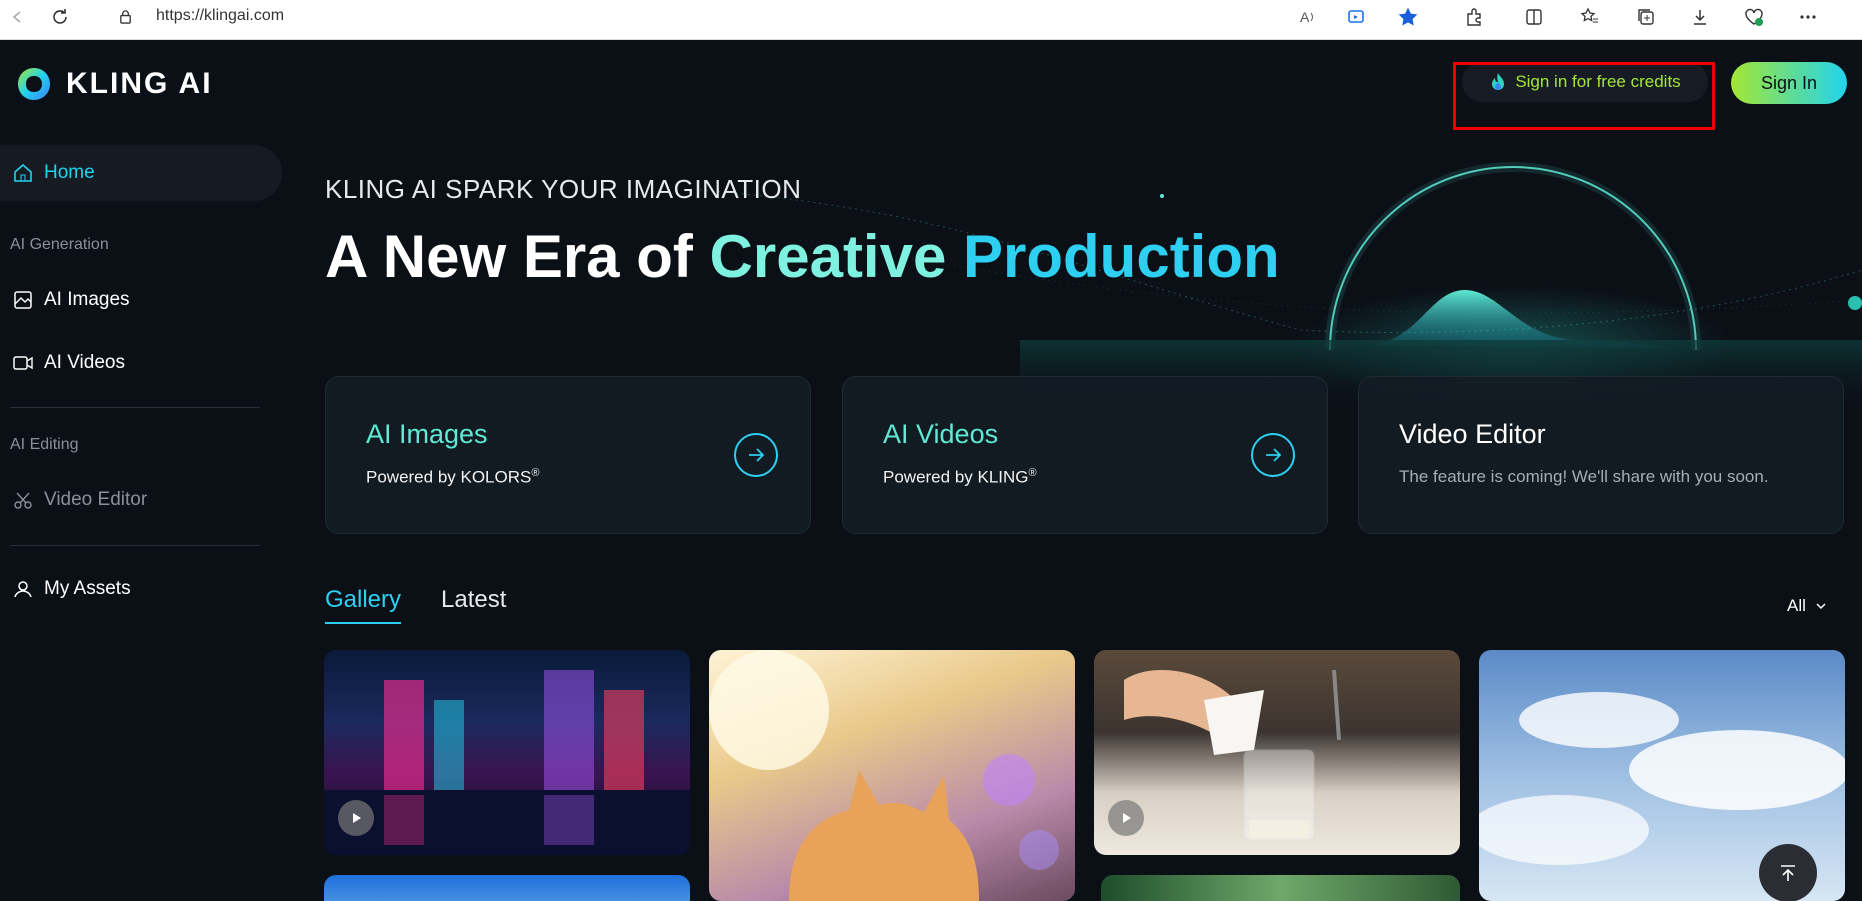  Describe the element at coordinates (1598, 81) in the screenshot. I see `free-credits-label: Sign in for free credits` at that location.